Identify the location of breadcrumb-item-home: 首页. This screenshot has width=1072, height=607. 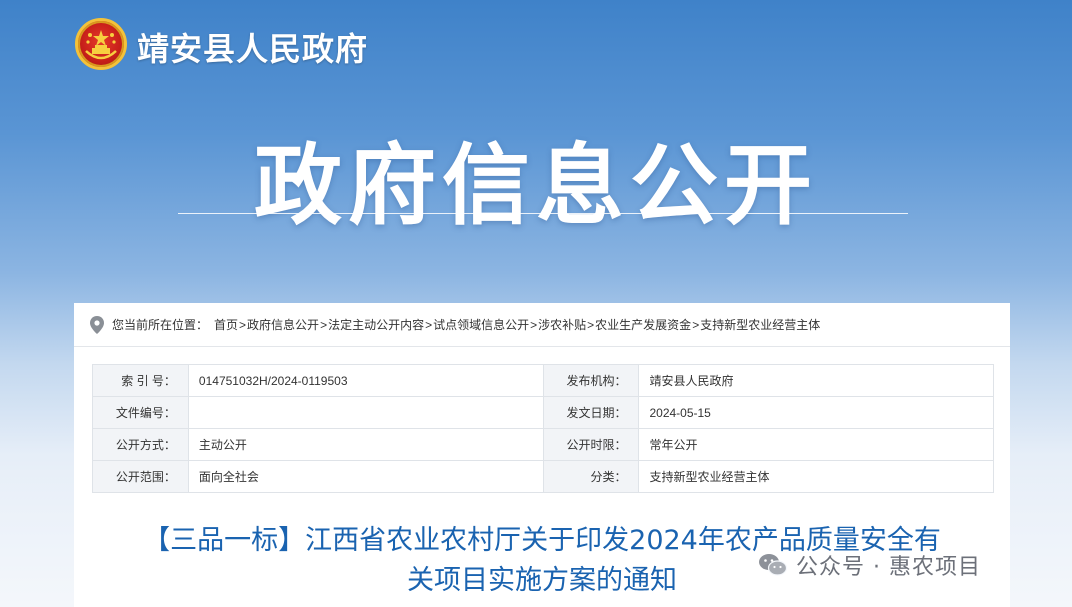
(226, 324).